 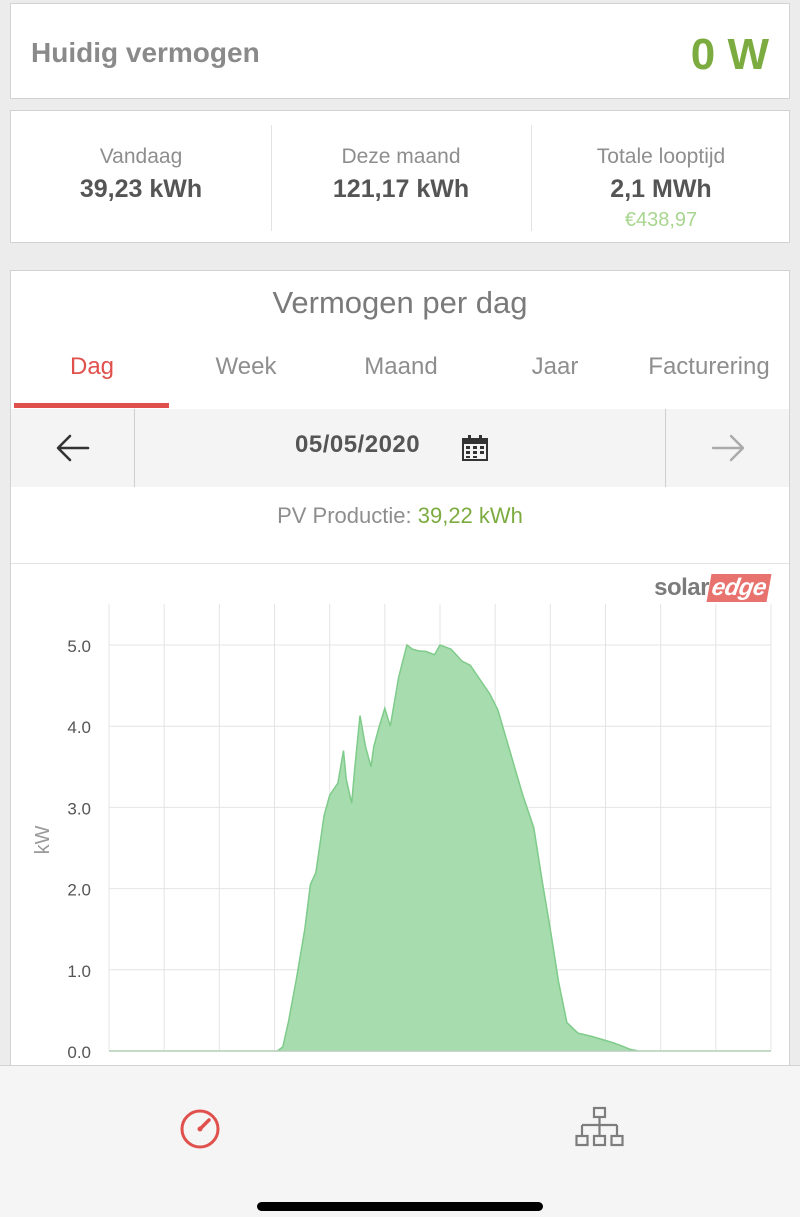 I want to click on chart-panel-title: Vermogen per dag, so click(x=400, y=302).